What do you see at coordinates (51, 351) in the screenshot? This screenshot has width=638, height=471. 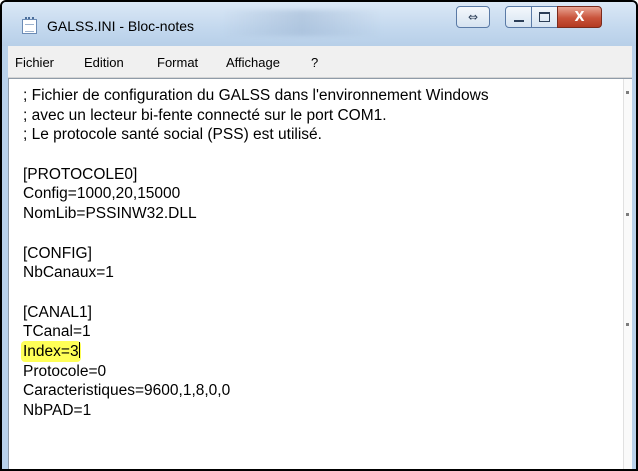 I see `highlighted-text: Index=3` at bounding box center [51, 351].